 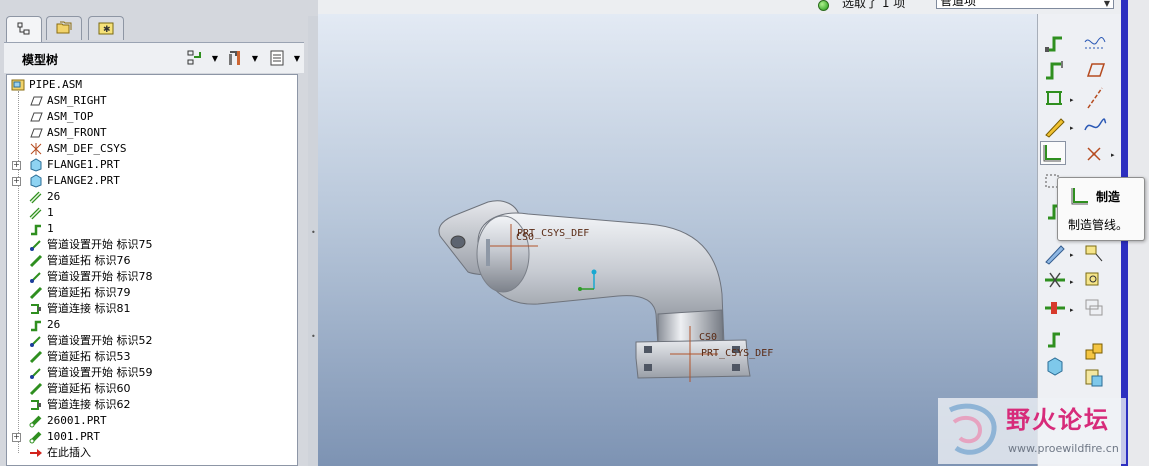 What do you see at coordinates (100, 276) in the screenshot?
I see `tree-item-label: 管道设置开始 标识78` at bounding box center [100, 276].